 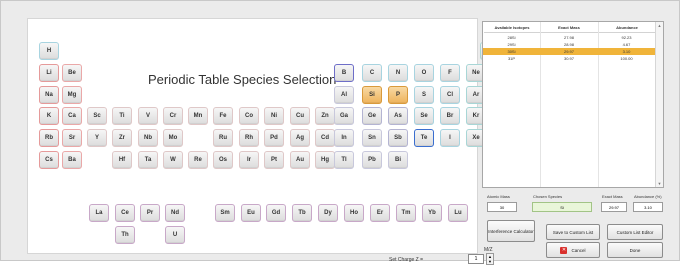 I want to click on element-fe: Fe, so click(x=223, y=116).